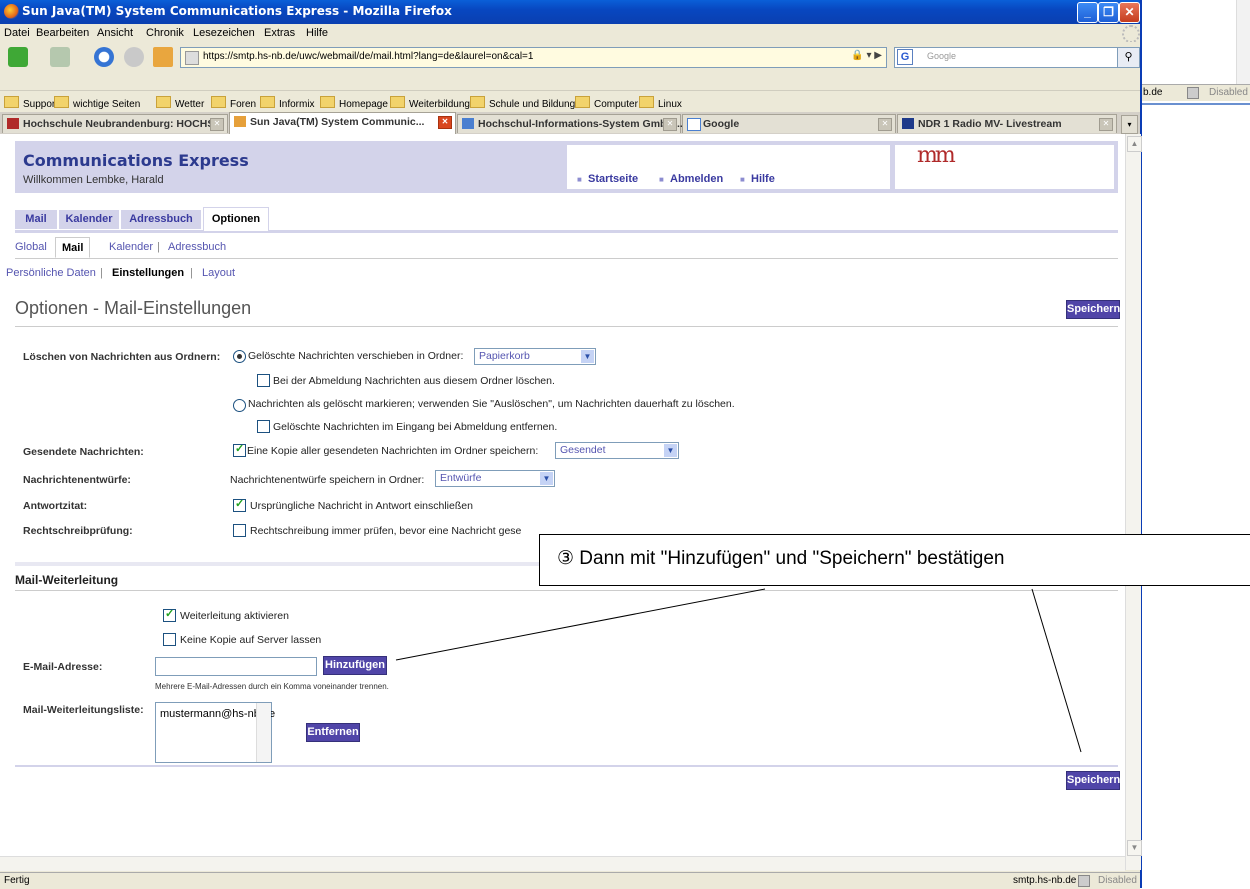  What do you see at coordinates (169, 639) in the screenshot?
I see `no-copy-checkbox` at bounding box center [169, 639].